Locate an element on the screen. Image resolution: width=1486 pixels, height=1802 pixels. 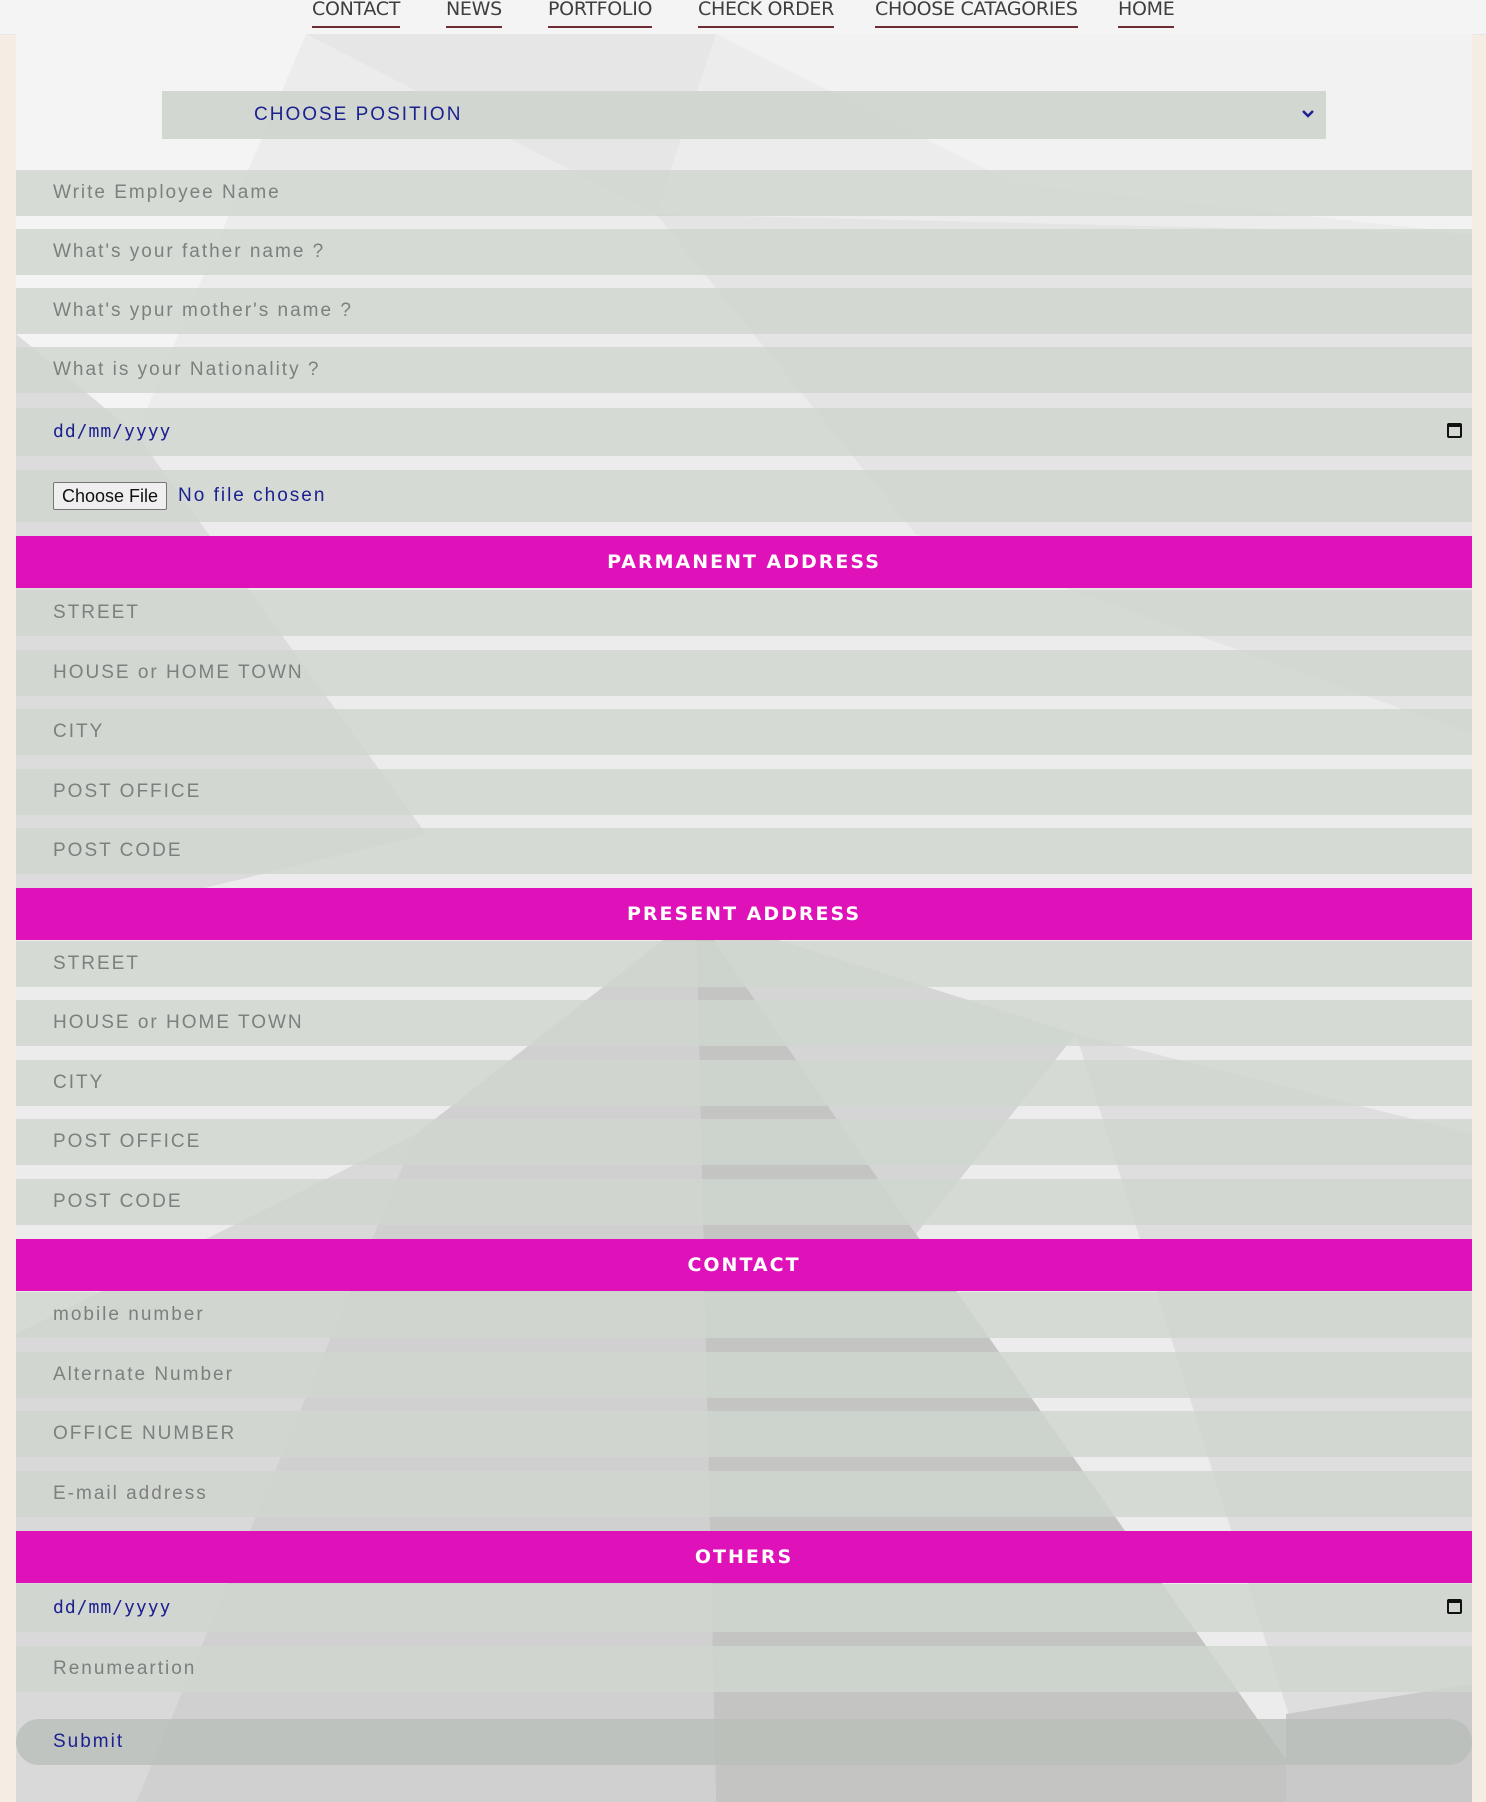
mobile-number-input is located at coordinates (744, 1315).